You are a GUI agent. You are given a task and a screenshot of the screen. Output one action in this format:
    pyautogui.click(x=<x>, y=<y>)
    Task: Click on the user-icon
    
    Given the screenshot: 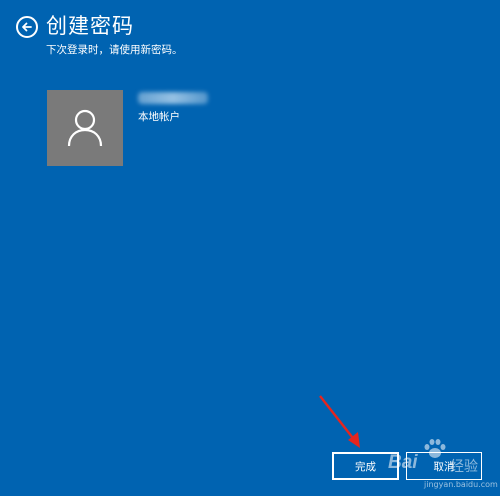 What is the action you would take?
    pyautogui.click(x=85, y=128)
    